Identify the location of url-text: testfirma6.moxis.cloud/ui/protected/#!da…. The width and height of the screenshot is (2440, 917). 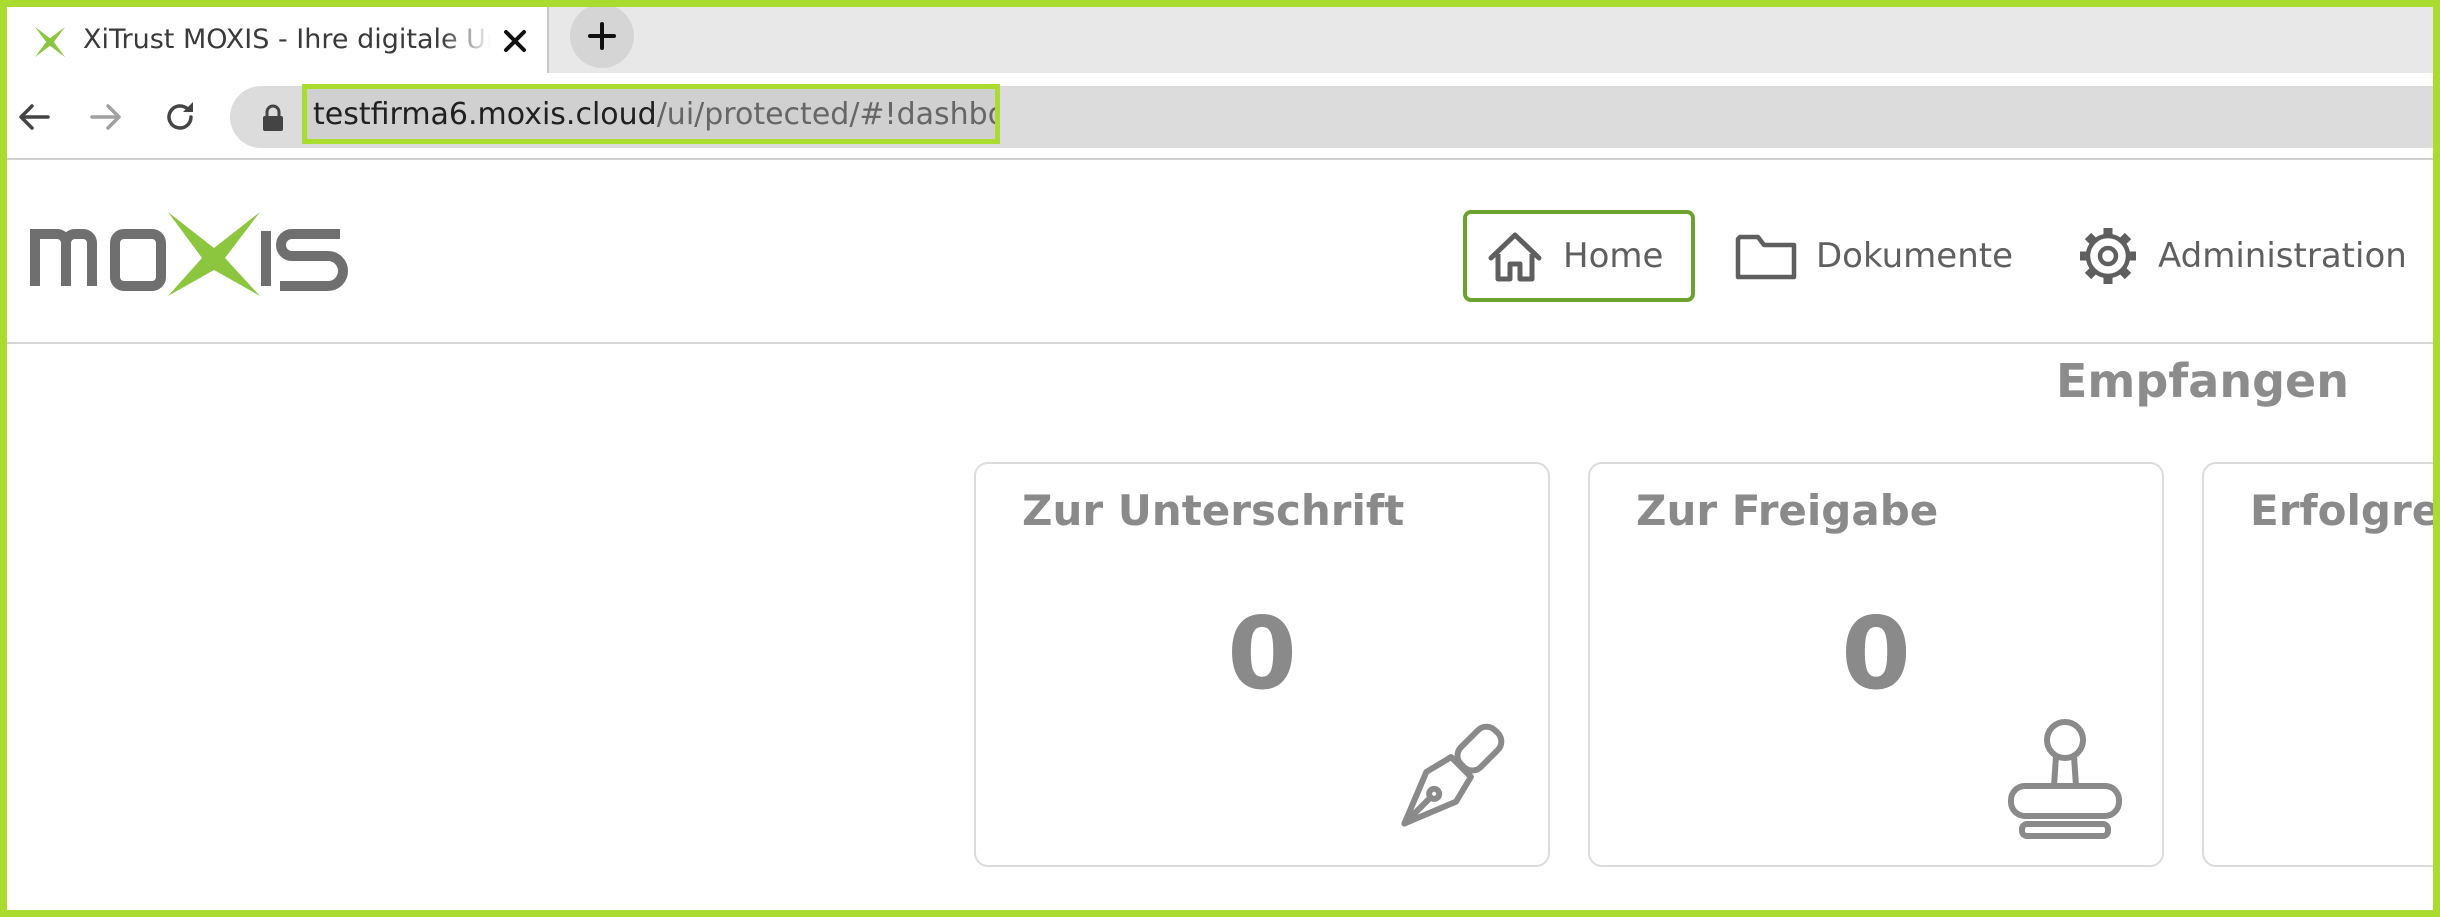
(651, 114).